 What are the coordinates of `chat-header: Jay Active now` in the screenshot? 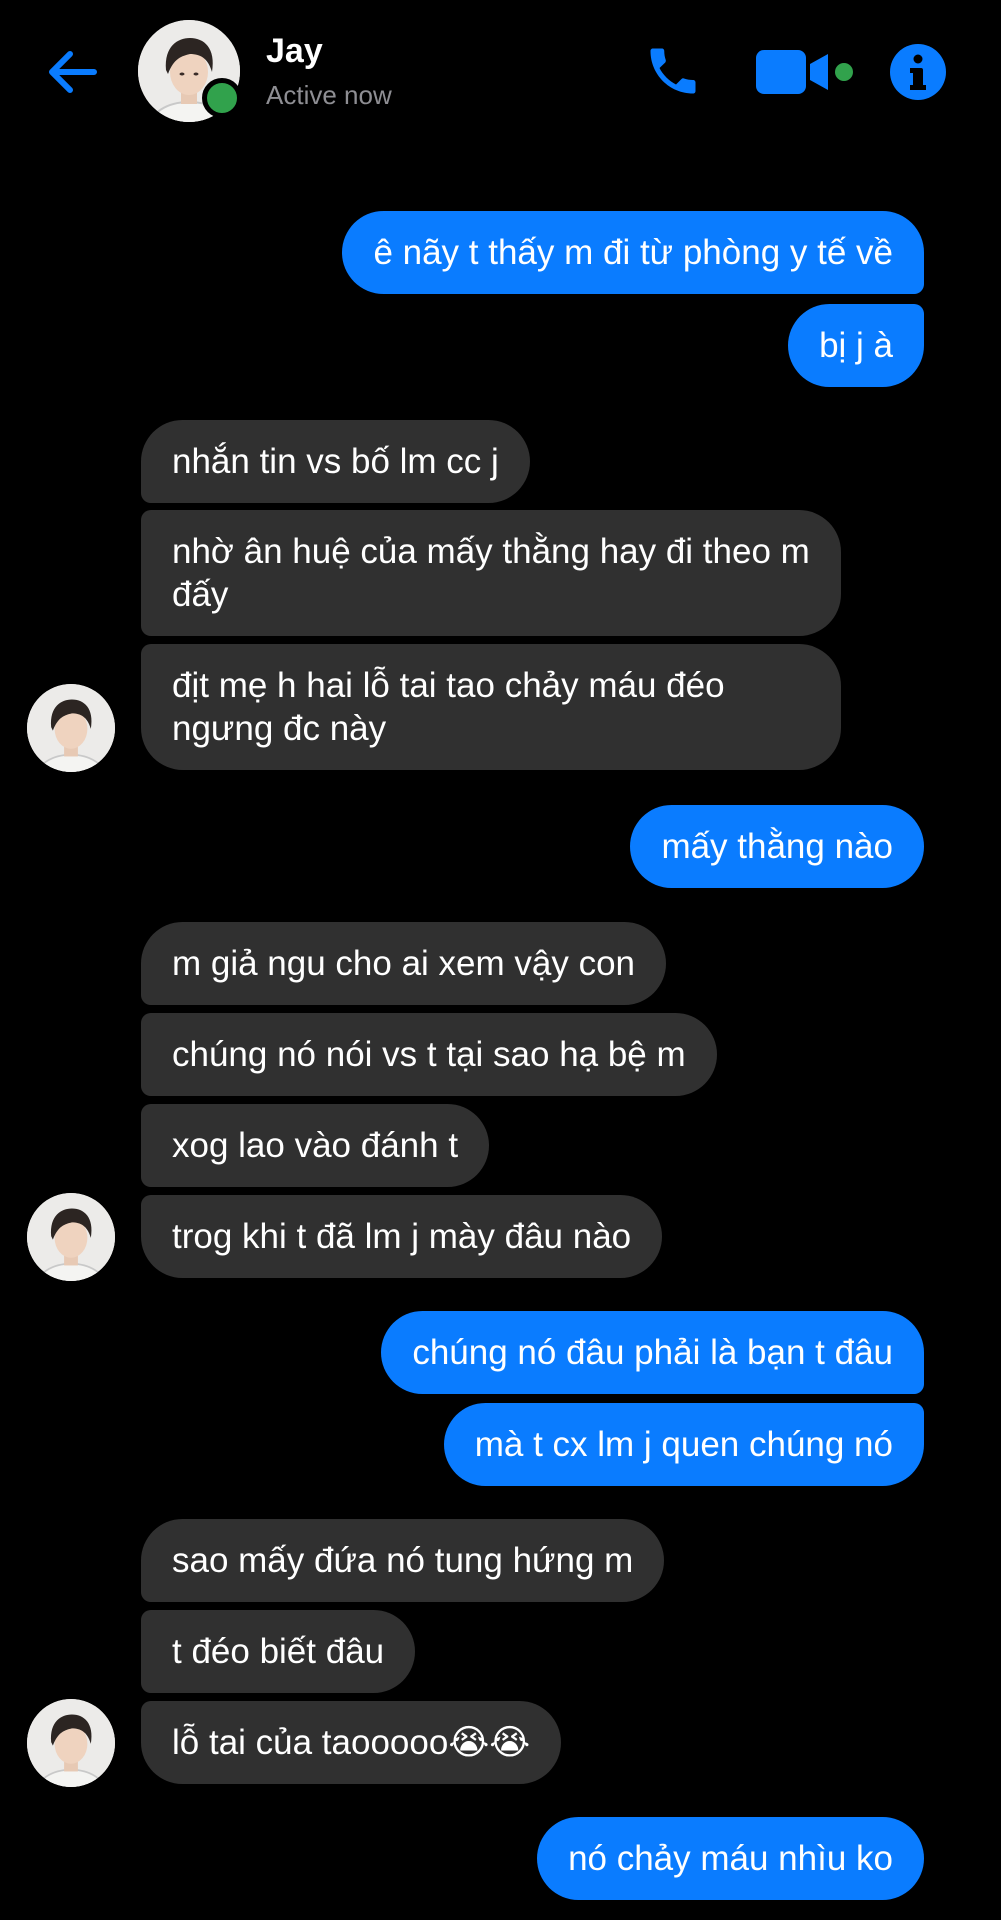 It's located at (500, 70).